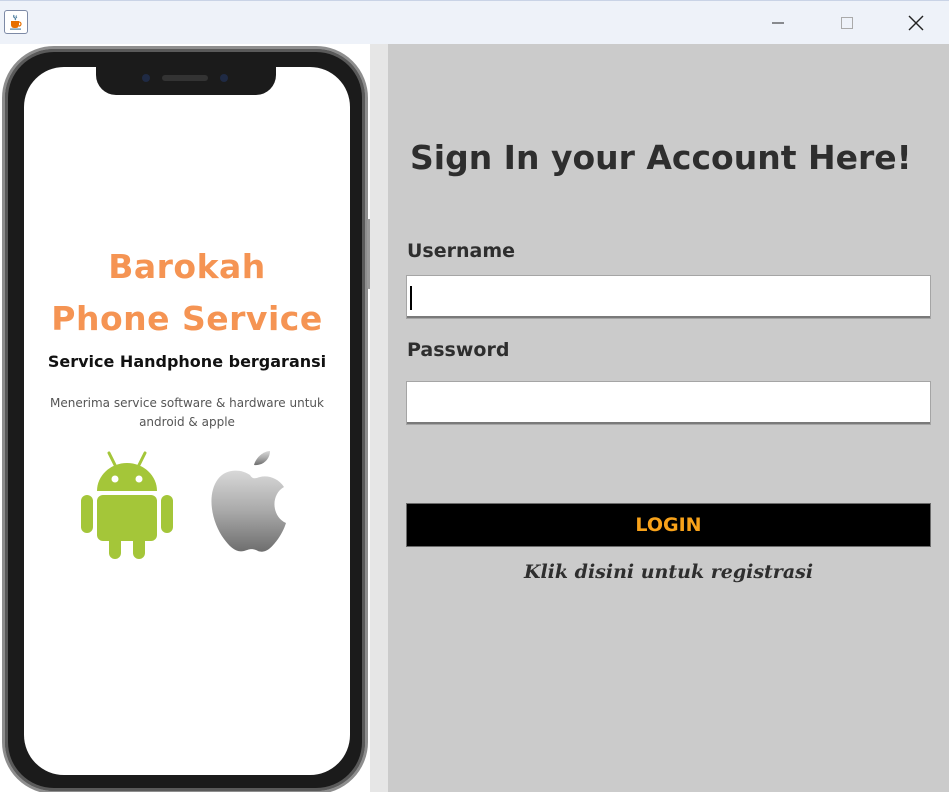 The width and height of the screenshot is (949, 792). Describe the element at coordinates (411, 298) in the screenshot. I see `text-caret` at that location.